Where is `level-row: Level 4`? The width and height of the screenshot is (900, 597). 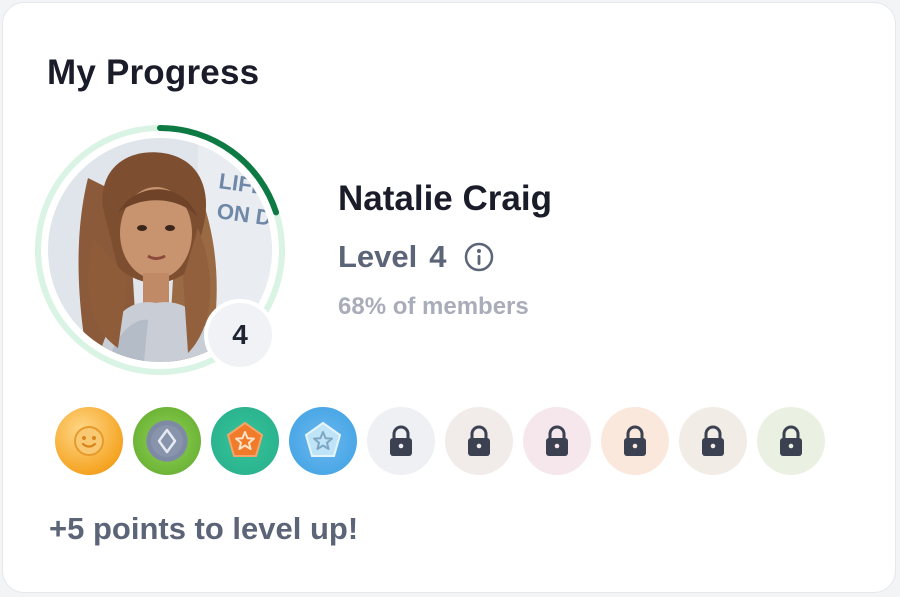
level-row: Level 4 is located at coordinates (416, 257).